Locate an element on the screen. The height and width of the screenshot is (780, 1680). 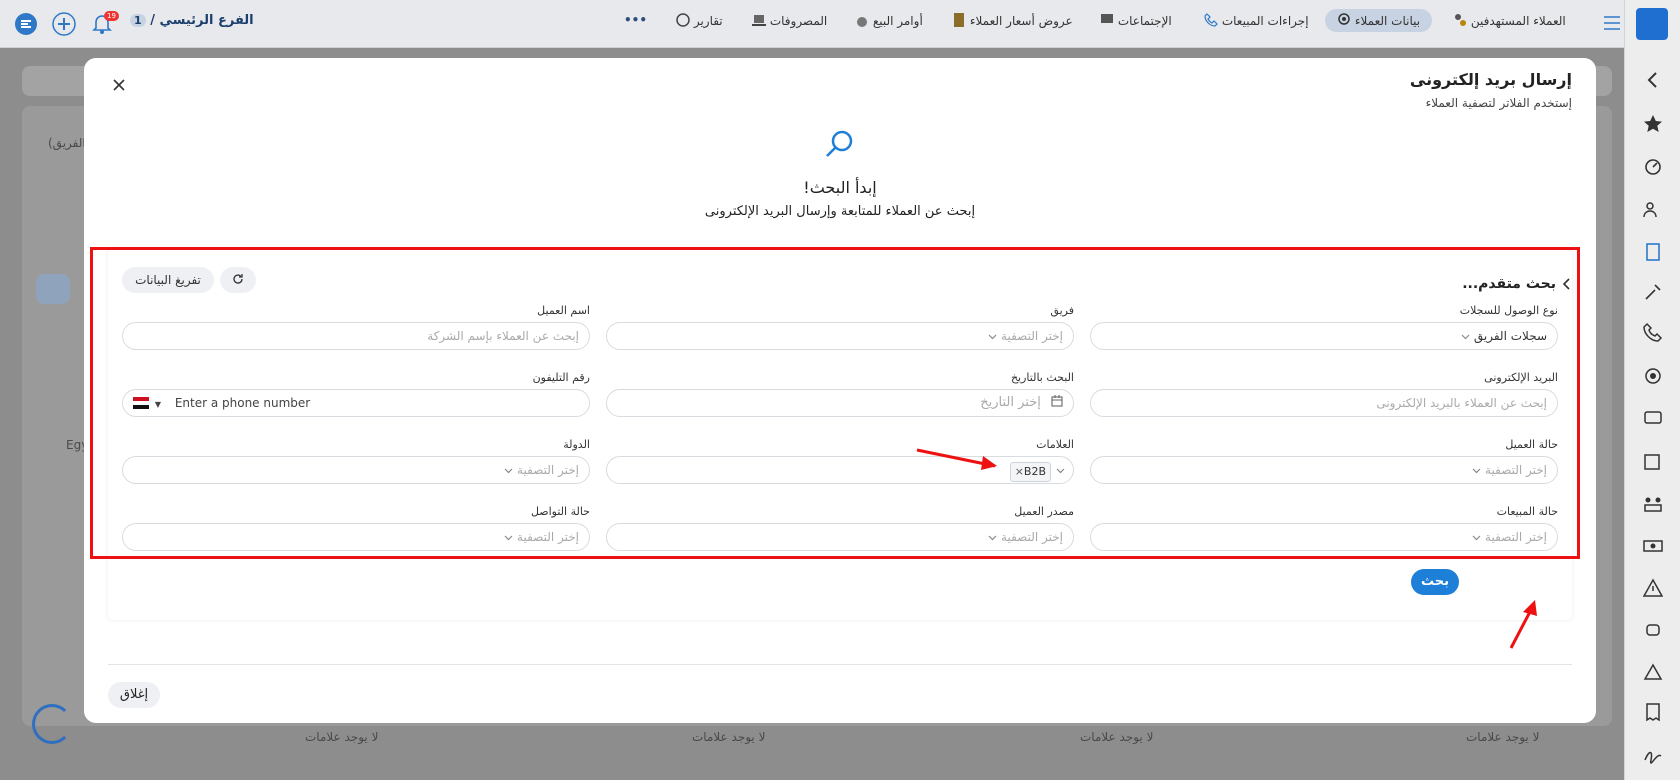
phone-placeholder: Enter a phone number is located at coordinates (242, 403).